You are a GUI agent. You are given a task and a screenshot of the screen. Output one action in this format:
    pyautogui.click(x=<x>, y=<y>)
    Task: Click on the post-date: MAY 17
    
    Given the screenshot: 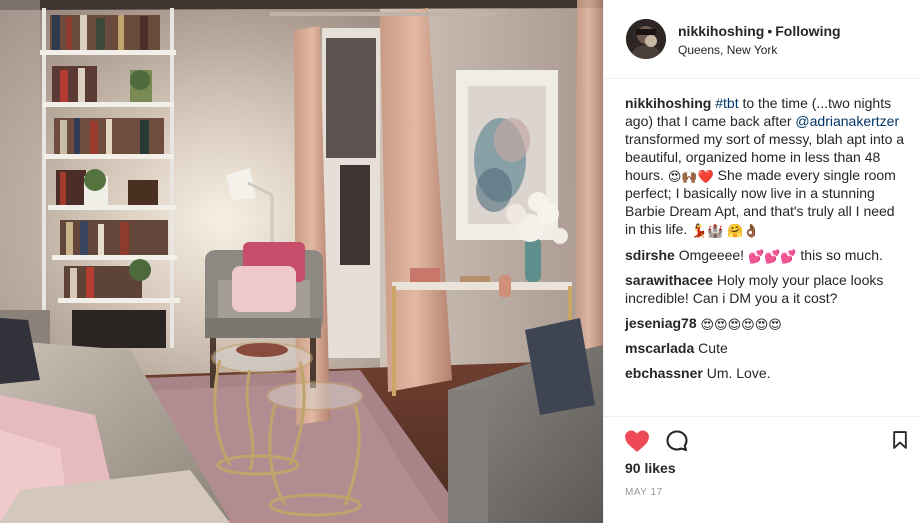 What is the action you would take?
    pyautogui.click(x=644, y=492)
    